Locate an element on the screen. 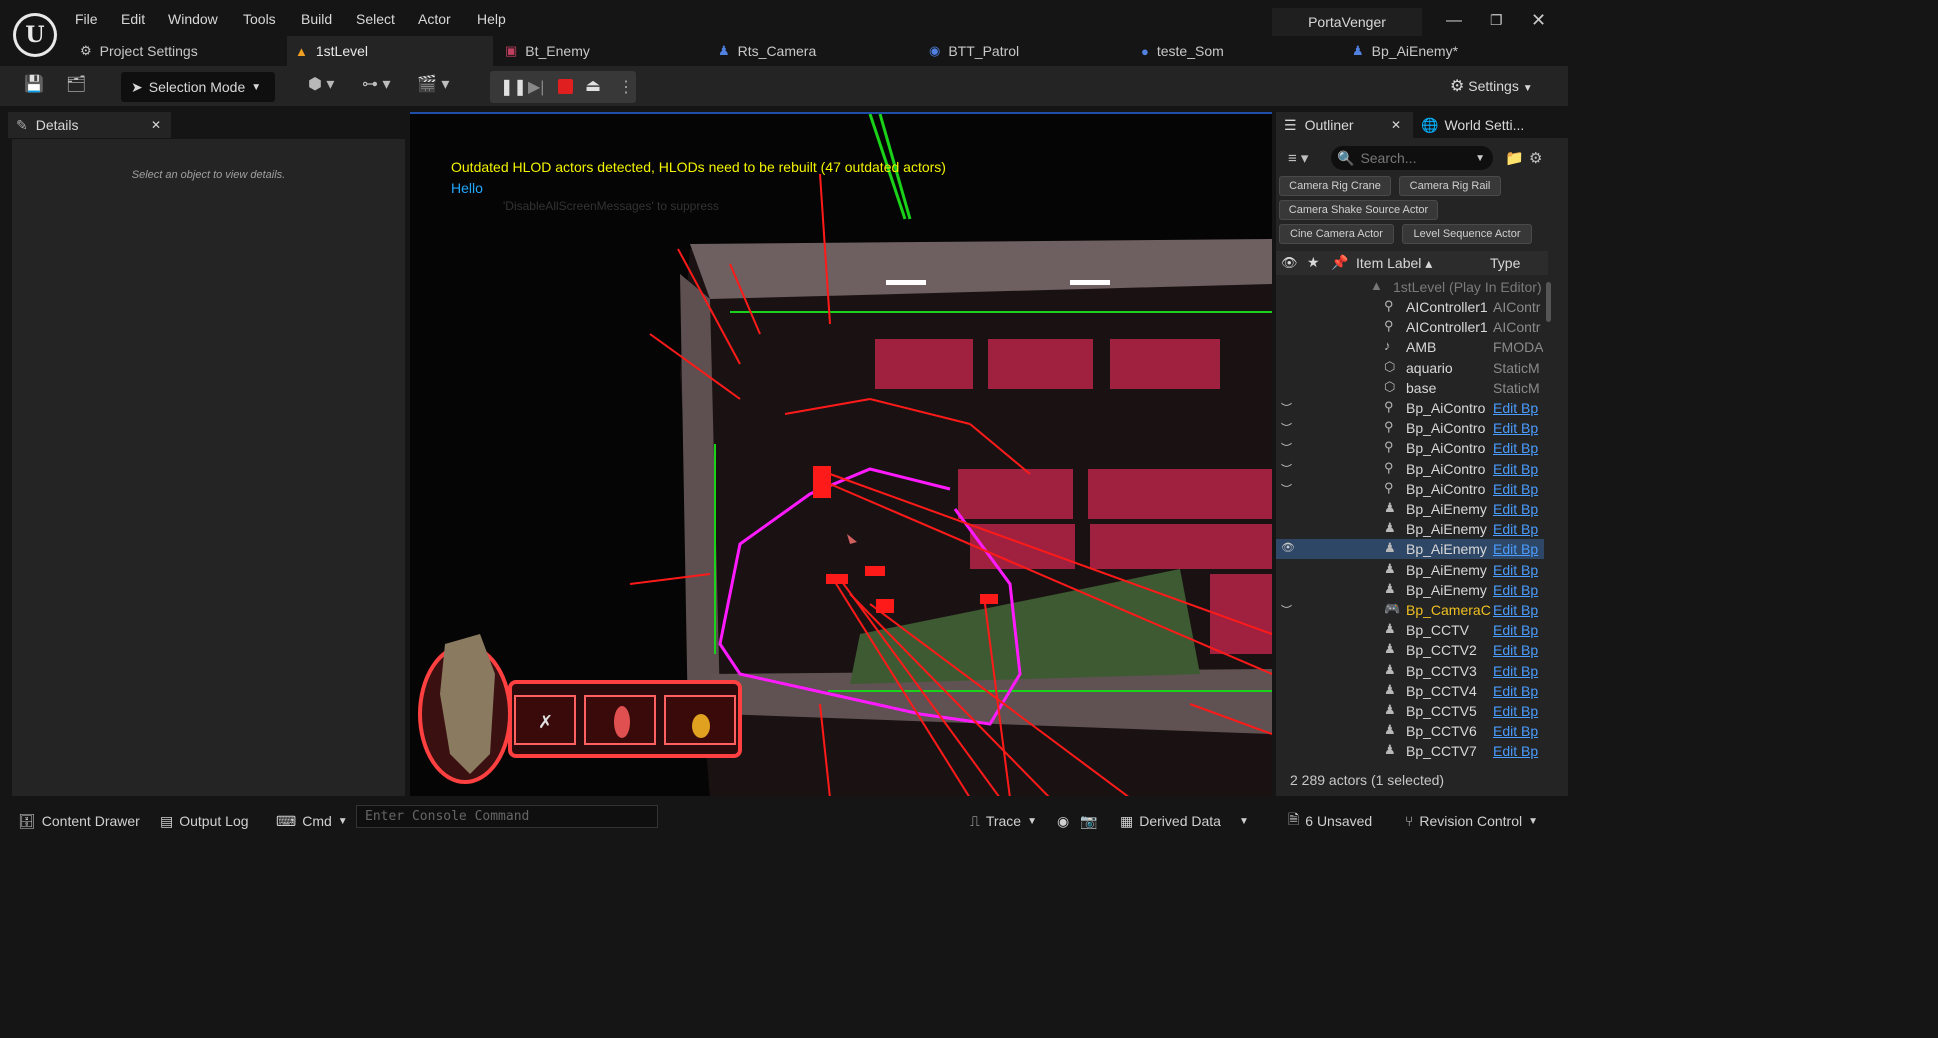 This screenshot has height=1038, width=1938. pin-icon: 📌 is located at coordinates (1339, 262).